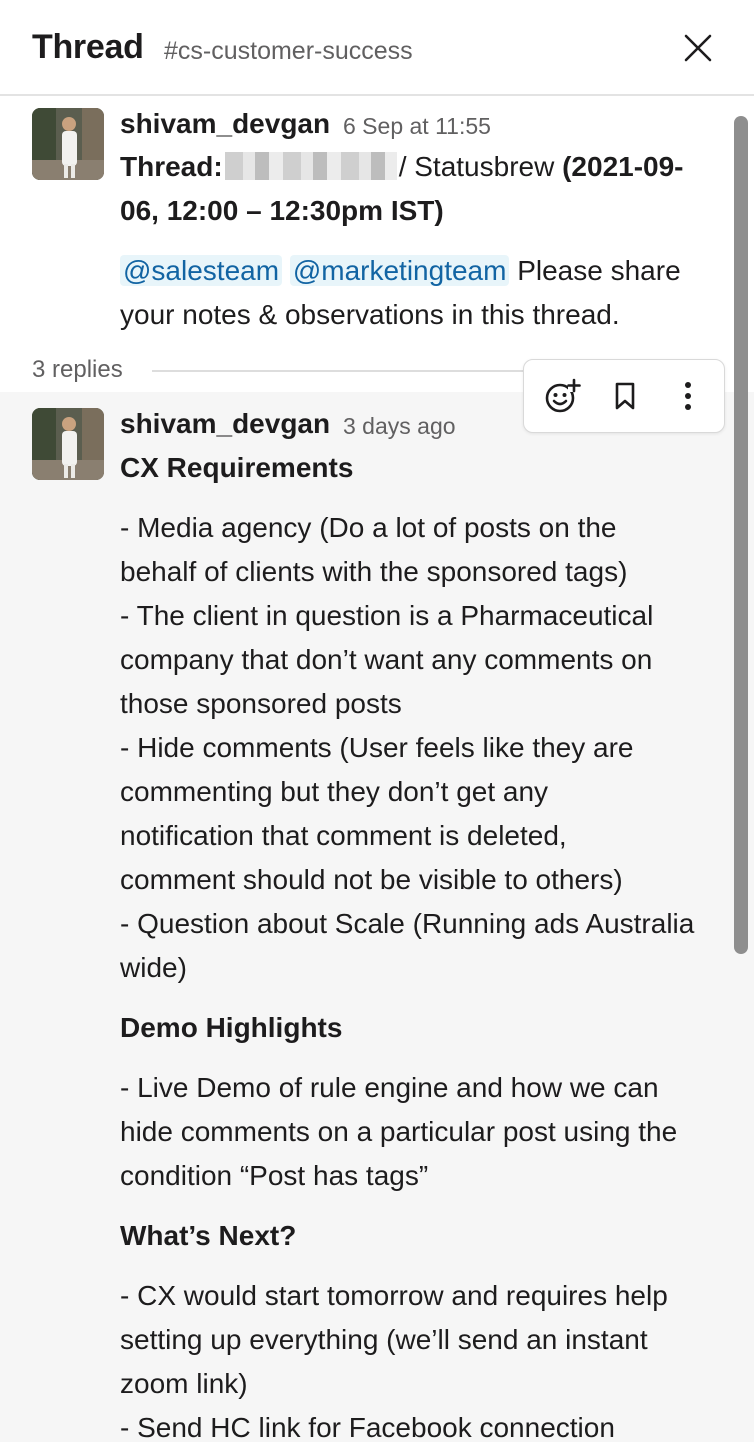 The width and height of the screenshot is (754, 1442). I want to click on message-timestamp: 3 days ago, so click(399, 426).